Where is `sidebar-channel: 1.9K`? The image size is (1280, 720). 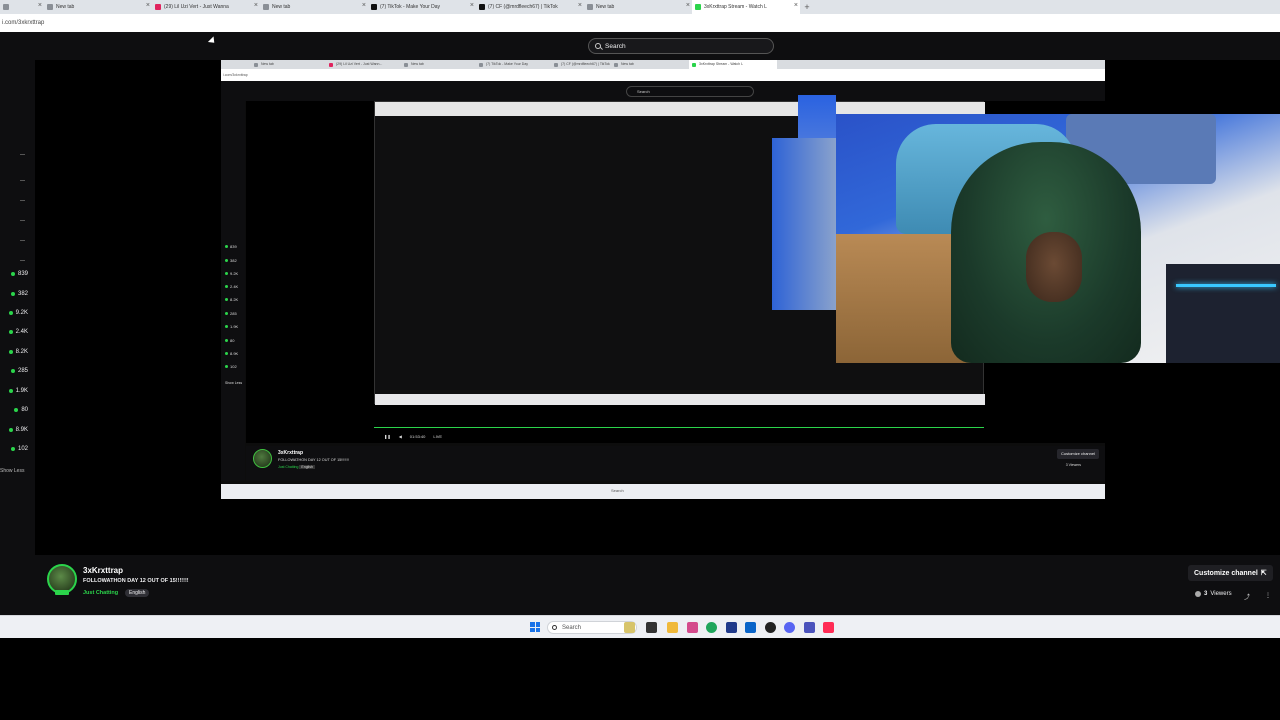
sidebar-channel: 1.9K is located at coordinates (17, 391).